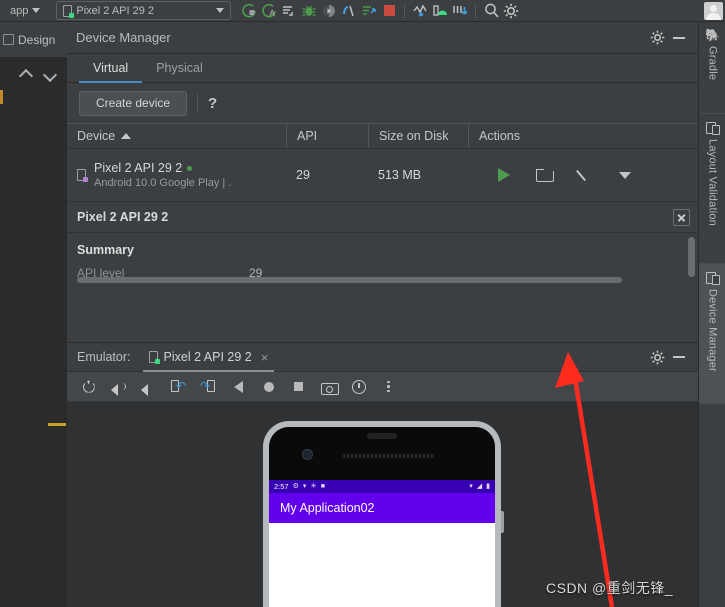  I want to click on tab-virtual: Virtual, so click(111, 72).